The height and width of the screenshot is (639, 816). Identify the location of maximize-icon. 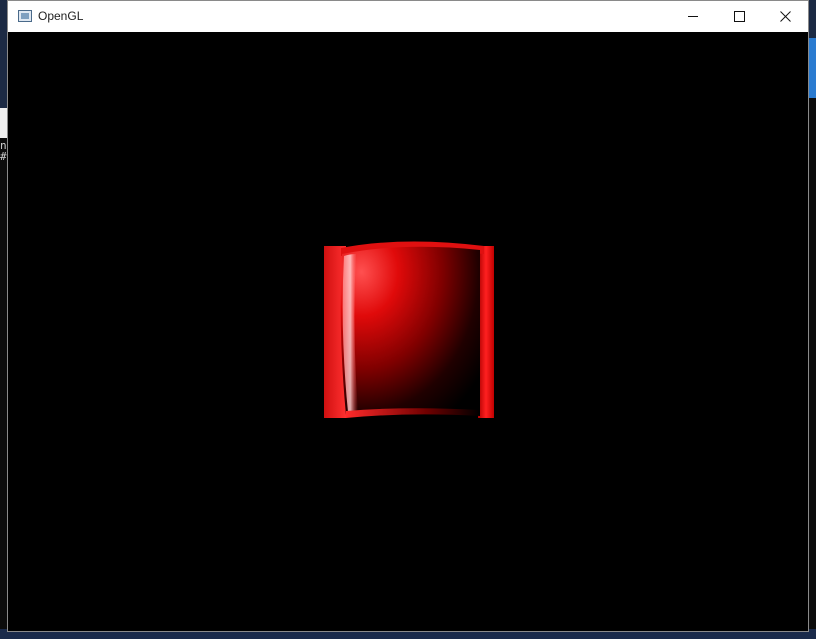
(739, 16).